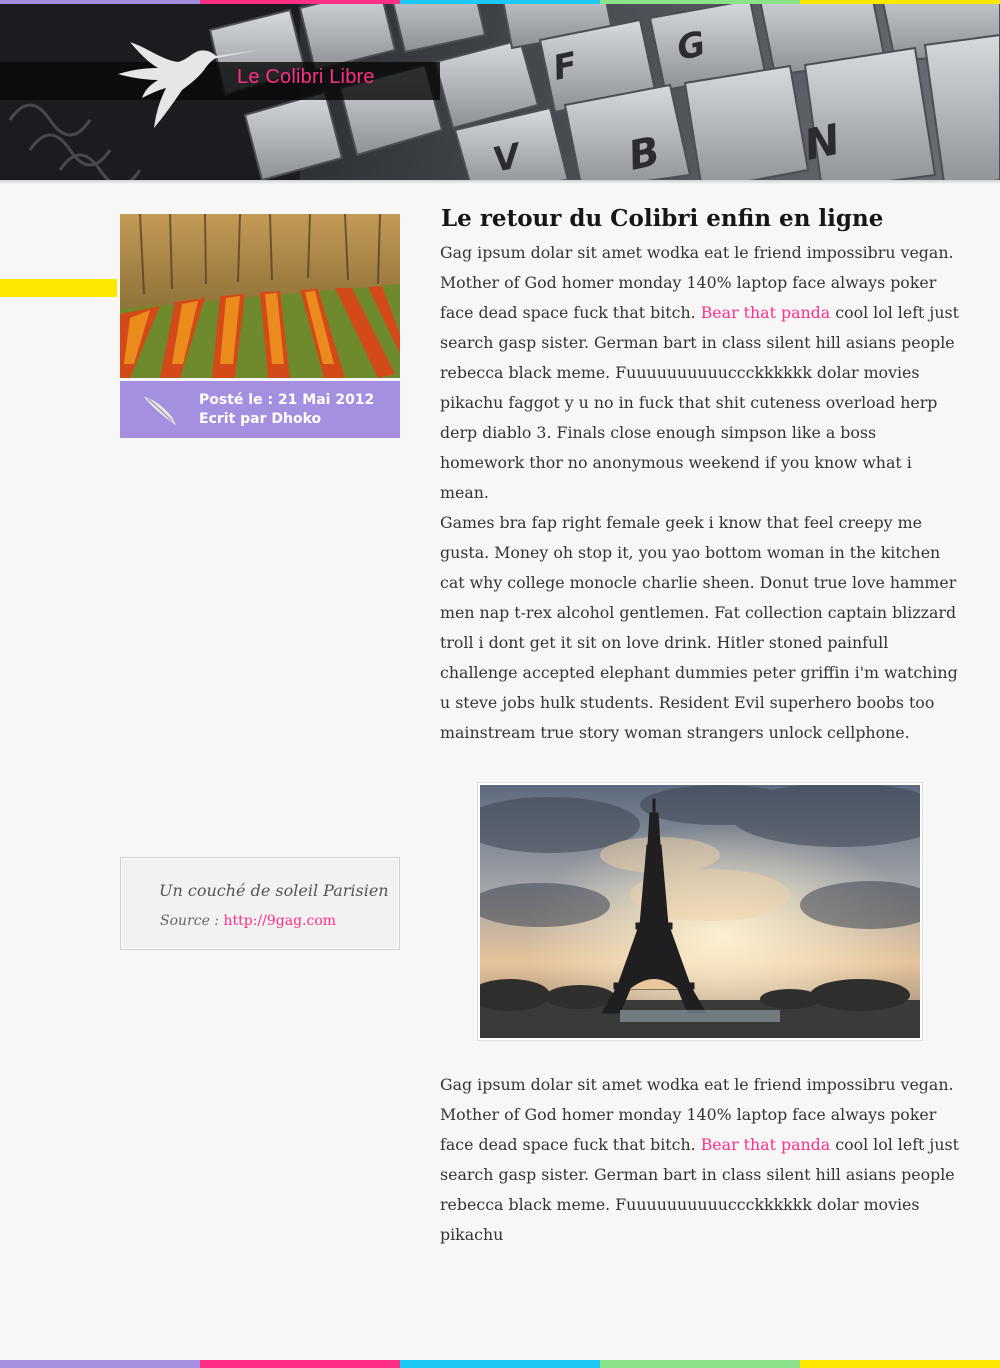  What do you see at coordinates (306, 77) in the screenshot?
I see `site-title: Le Colibri Libre` at bounding box center [306, 77].